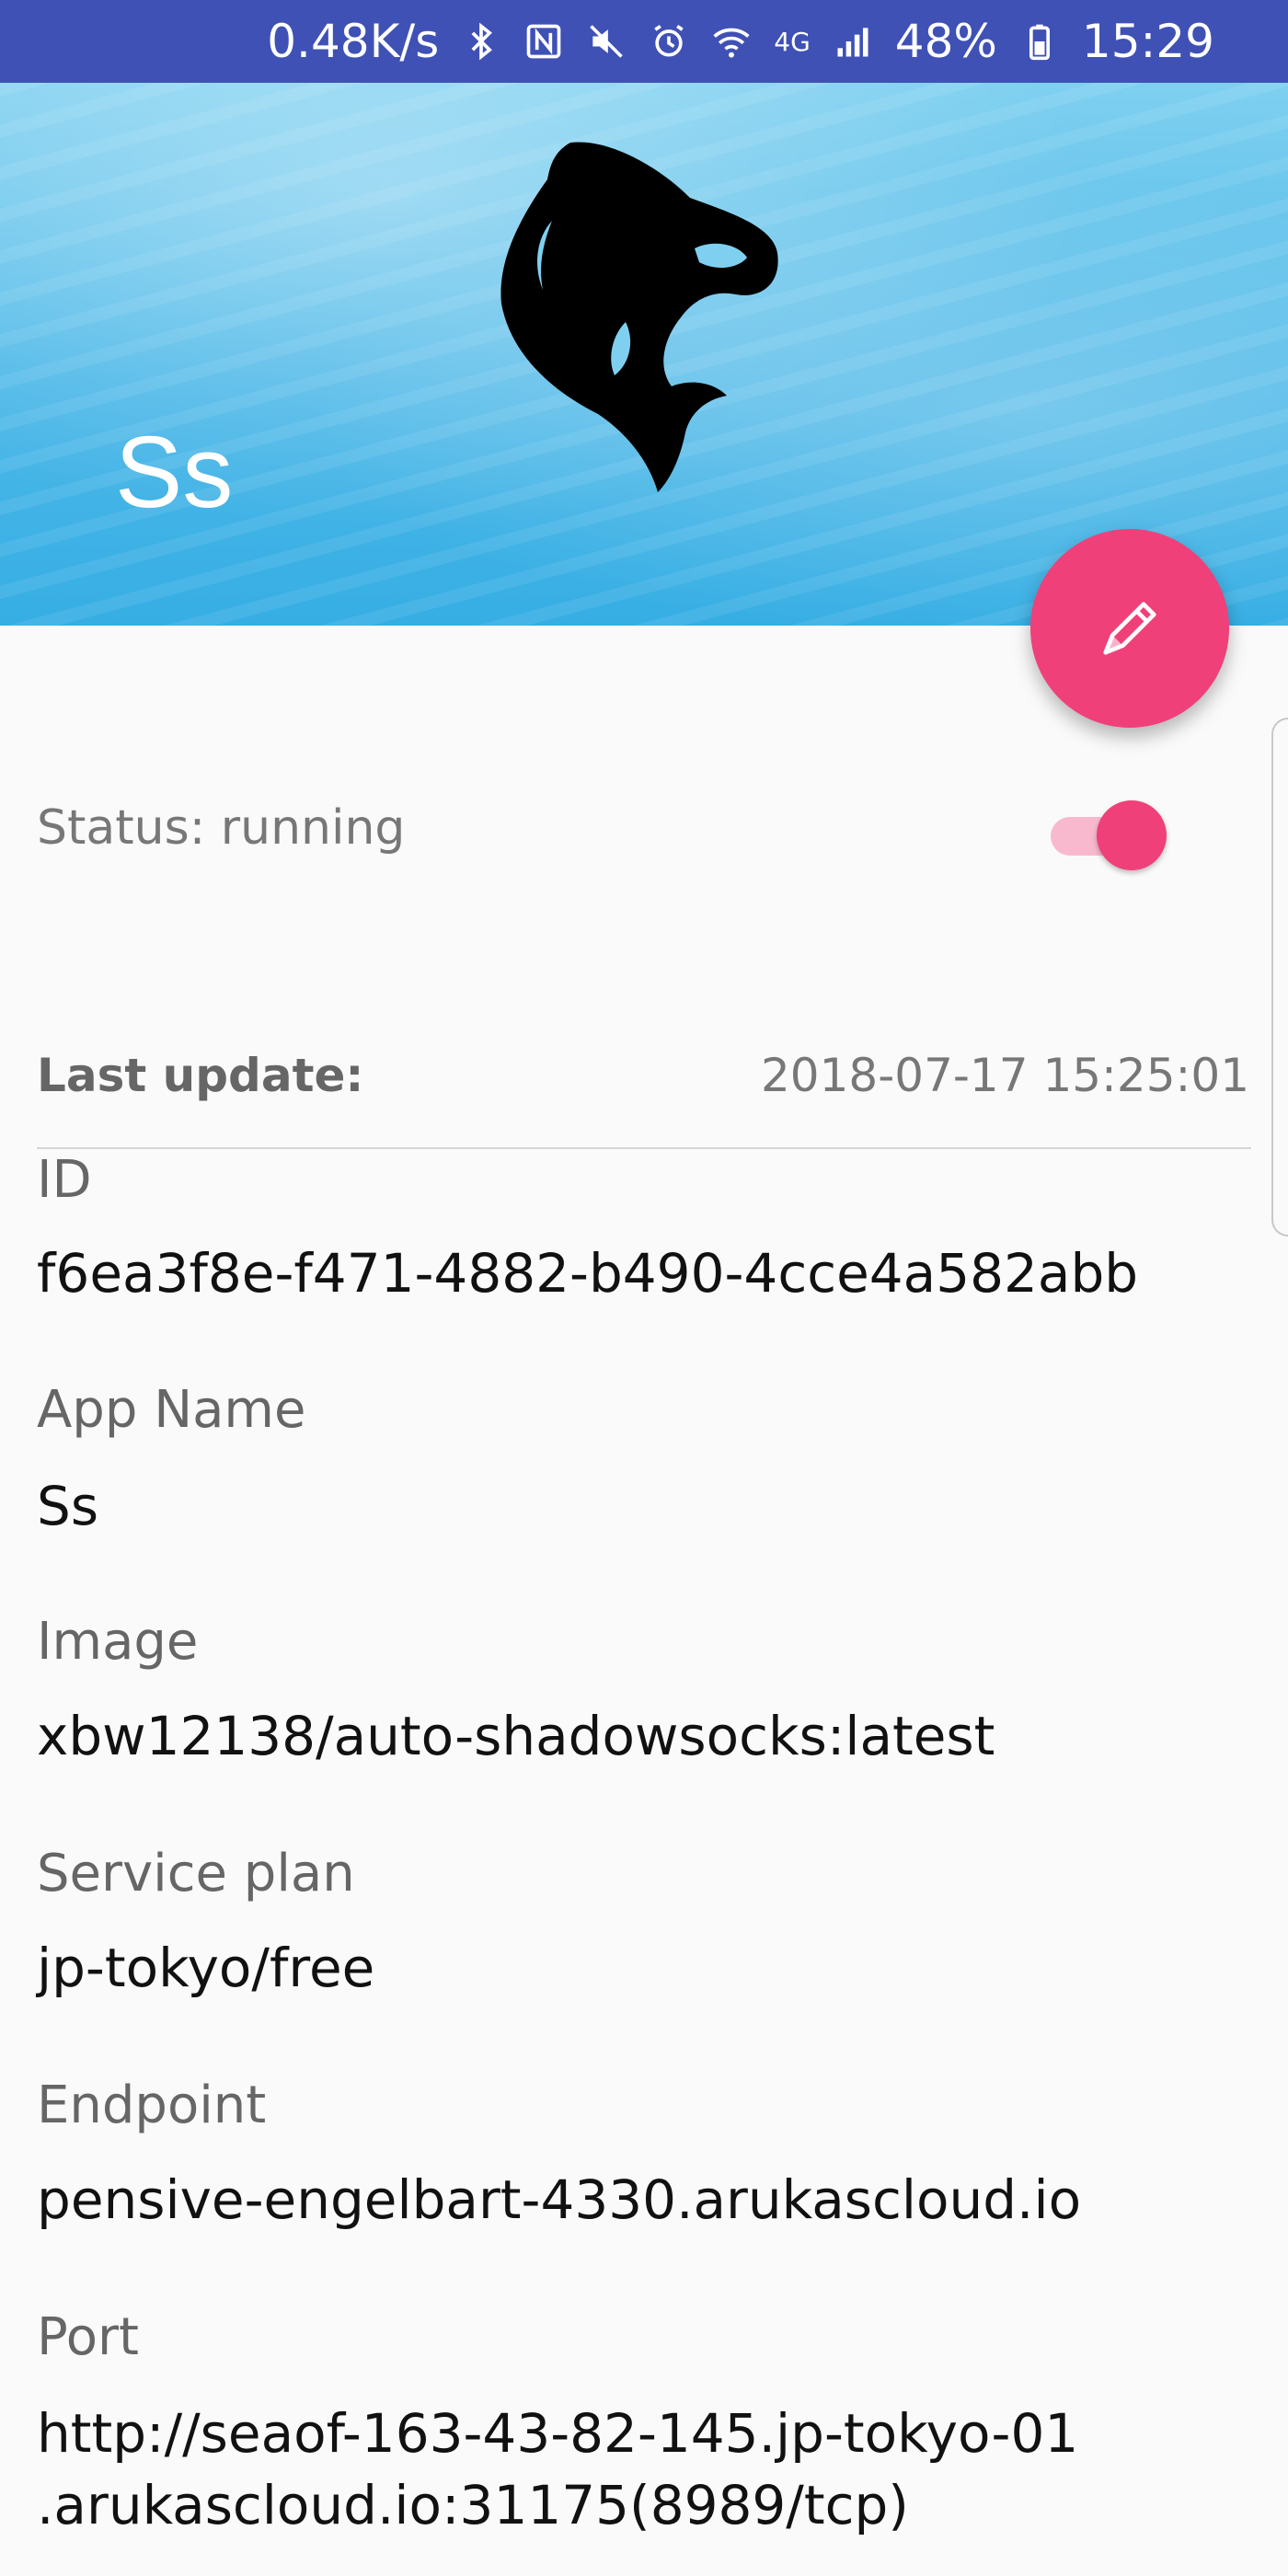 The width and height of the screenshot is (1288, 2576). Describe the element at coordinates (88, 2337) in the screenshot. I see `port-label: Port` at that location.